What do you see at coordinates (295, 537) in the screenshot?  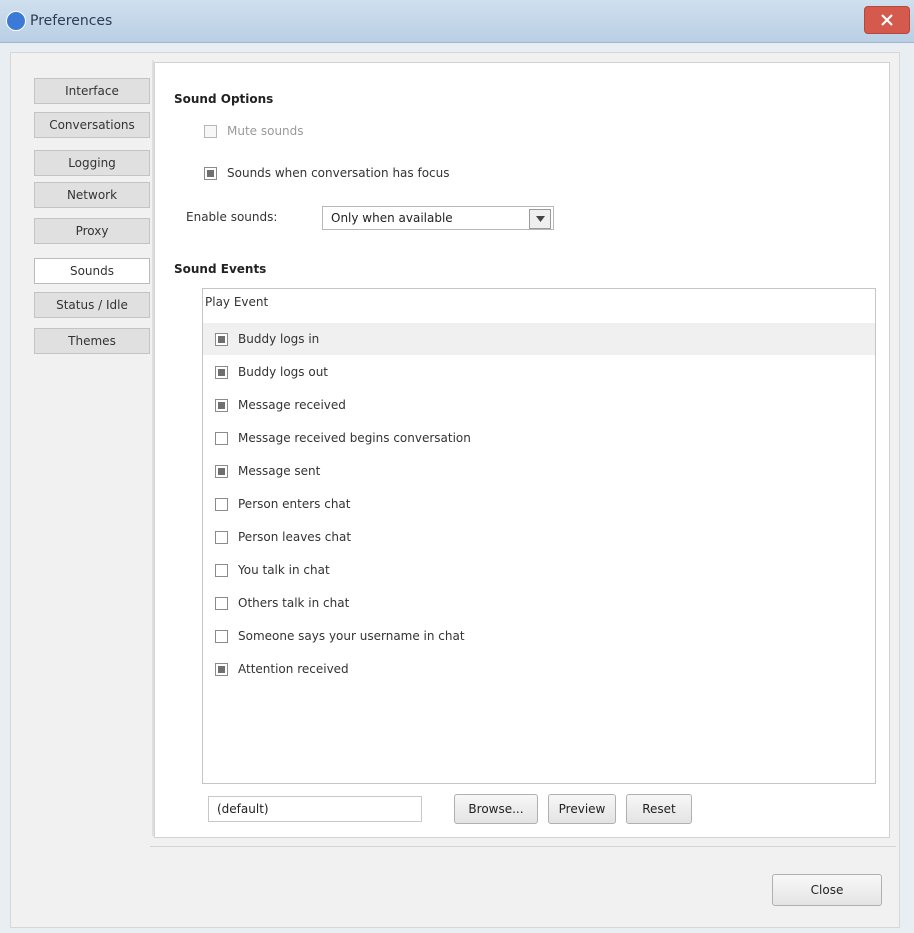 I see `event-label: Person leaves chat` at bounding box center [295, 537].